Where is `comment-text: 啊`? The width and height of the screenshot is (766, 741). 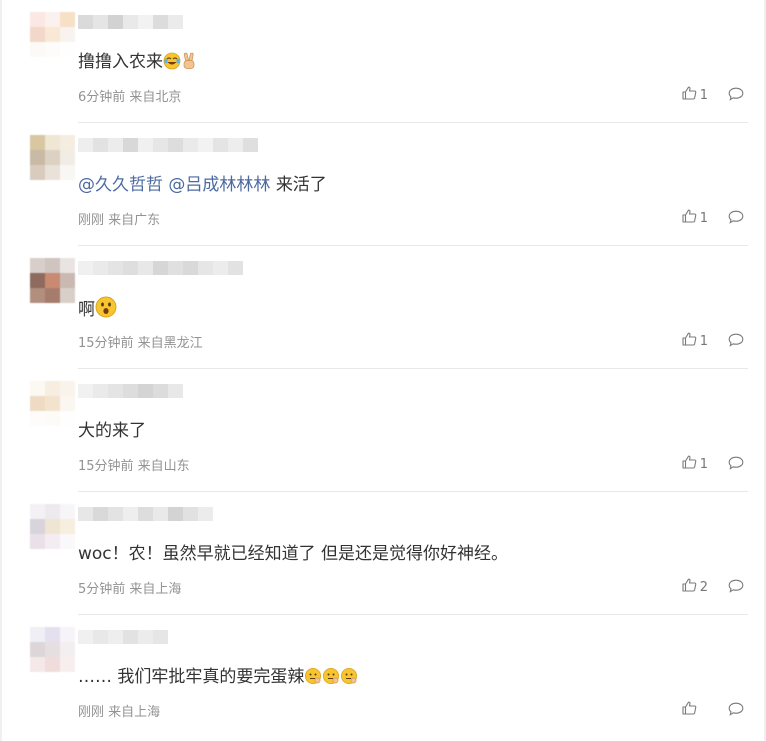
comment-text: 啊 is located at coordinates (97, 310).